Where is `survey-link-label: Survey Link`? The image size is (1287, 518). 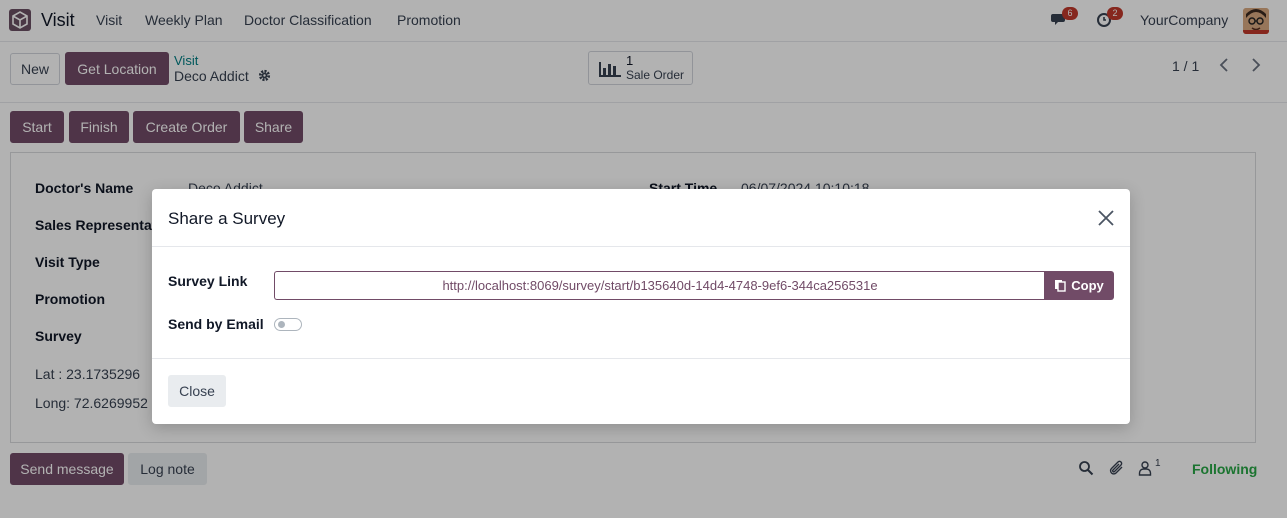
survey-link-label: Survey Link is located at coordinates (208, 281).